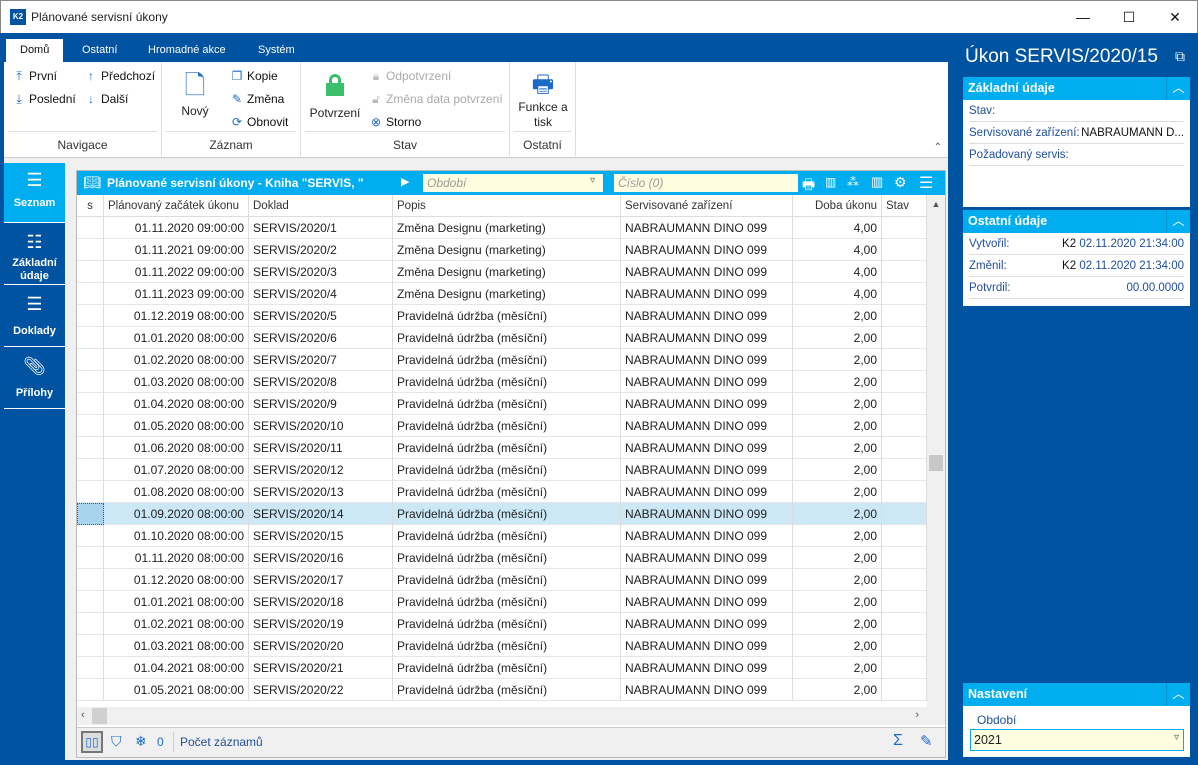  What do you see at coordinates (837, 206) in the screenshot?
I see `column-header: Doba úkonu` at bounding box center [837, 206].